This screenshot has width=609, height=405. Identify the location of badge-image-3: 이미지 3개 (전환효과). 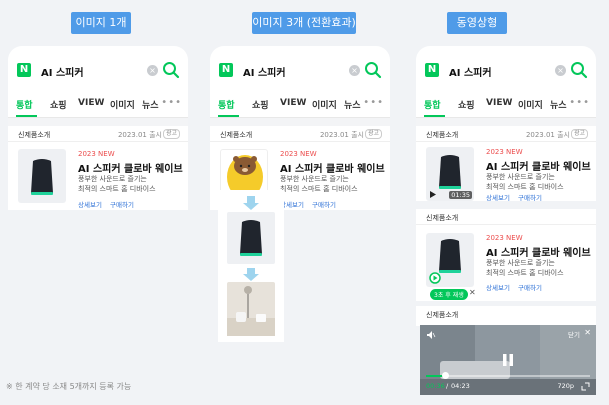
(304, 23).